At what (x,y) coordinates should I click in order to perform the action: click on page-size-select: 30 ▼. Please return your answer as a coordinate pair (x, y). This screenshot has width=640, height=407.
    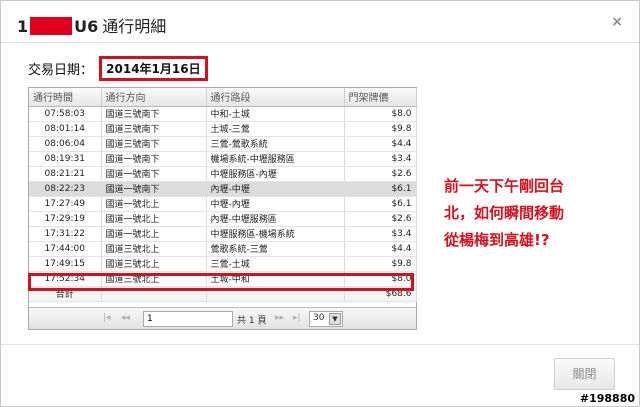
    Looking at the image, I should click on (326, 319).